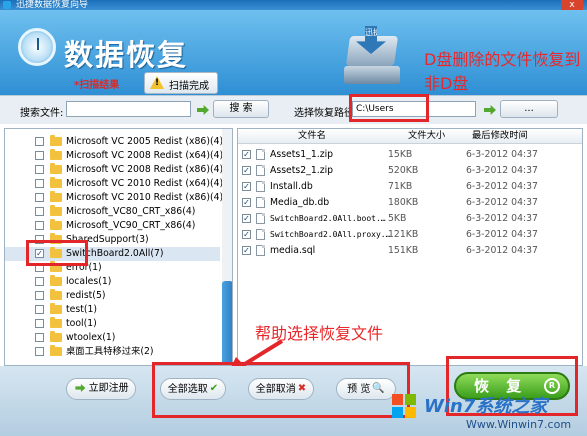  Describe the element at coordinates (112, 310) in the screenshot. I see `tree-item: test(1)` at that location.